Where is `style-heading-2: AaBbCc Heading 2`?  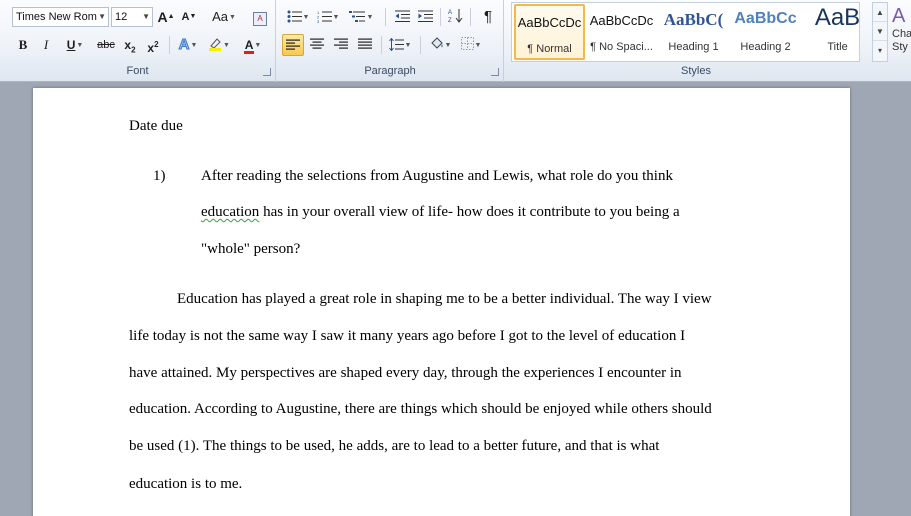
style-heading-2: AaBbCc Heading 2 is located at coordinates (765, 32).